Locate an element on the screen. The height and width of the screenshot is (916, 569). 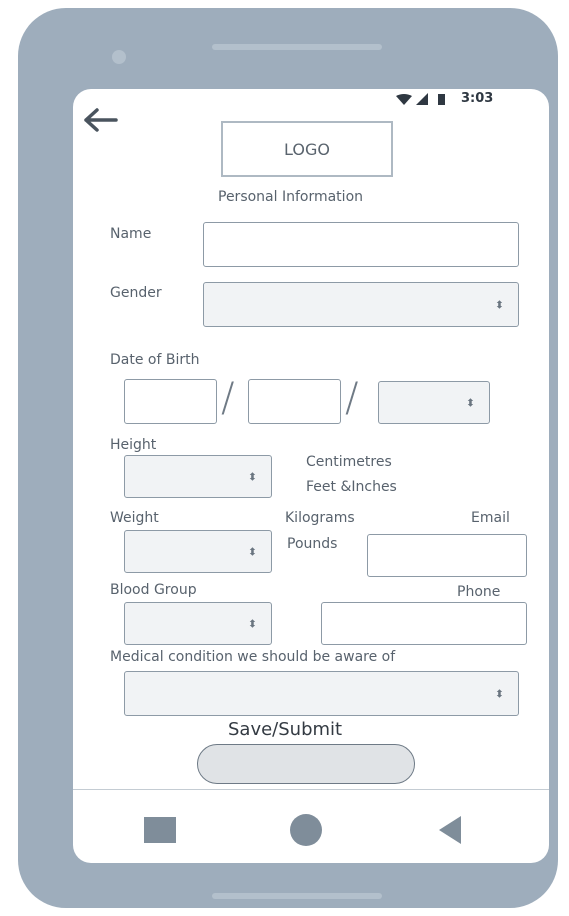
status-icons is located at coordinates (420, 99).